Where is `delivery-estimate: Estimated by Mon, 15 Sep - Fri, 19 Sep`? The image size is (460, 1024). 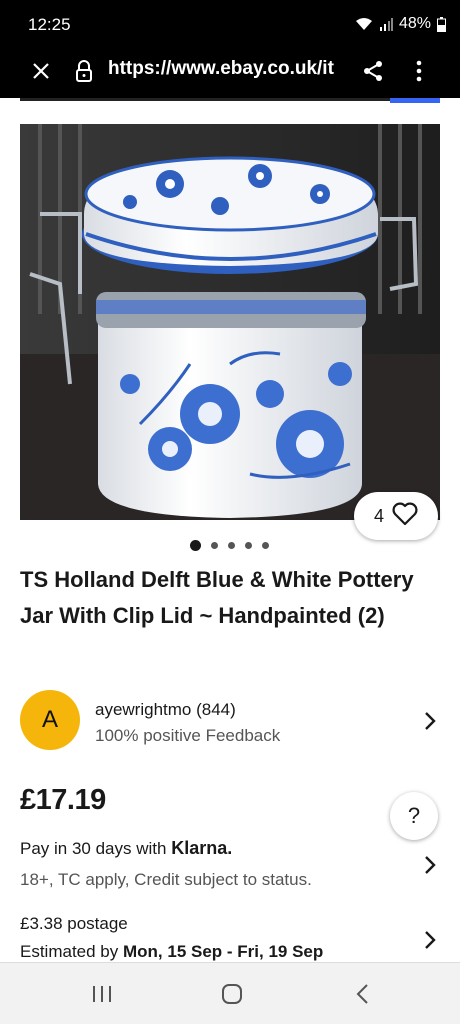 delivery-estimate: Estimated by Mon, 15 Sep - Fri, 19 Sep is located at coordinates (171, 952).